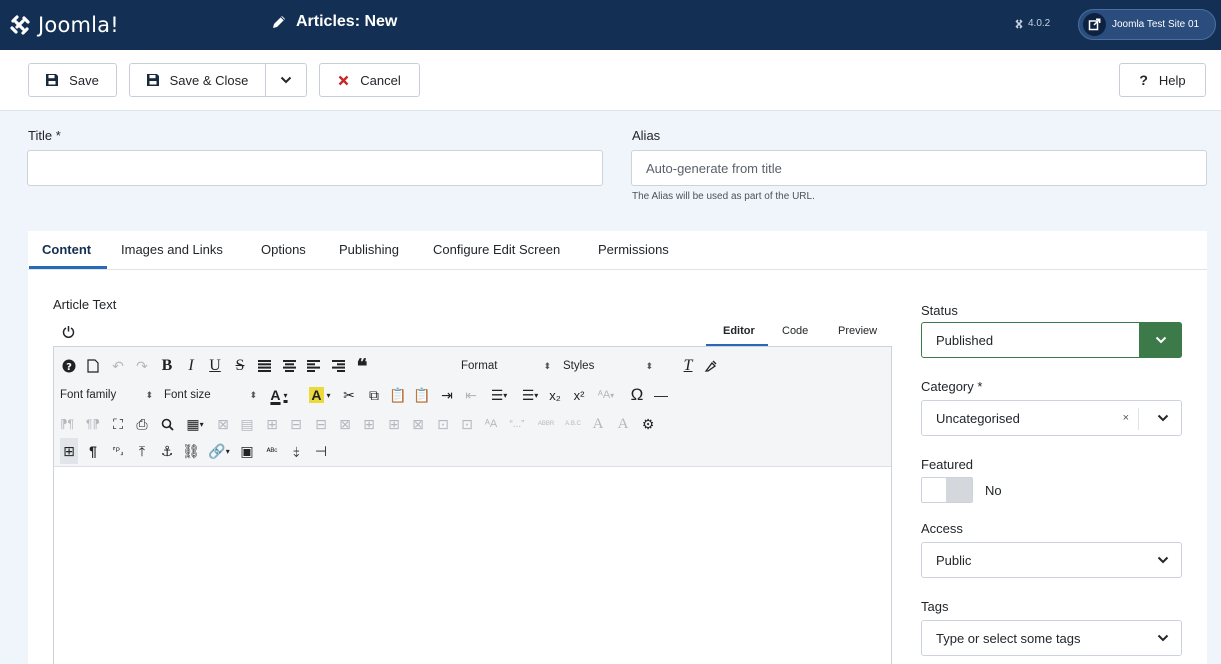 The image size is (1221, 664). I want to click on upload-icon: ⤒, so click(142, 451).